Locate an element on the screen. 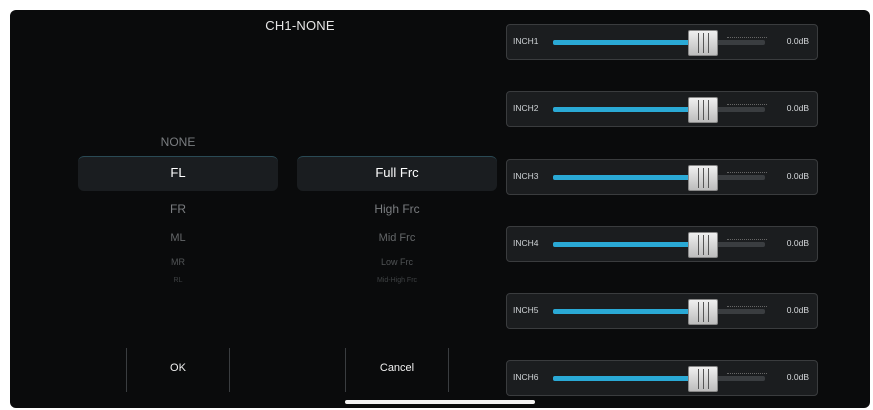  picker-option: NONE is located at coordinates (178, 142).